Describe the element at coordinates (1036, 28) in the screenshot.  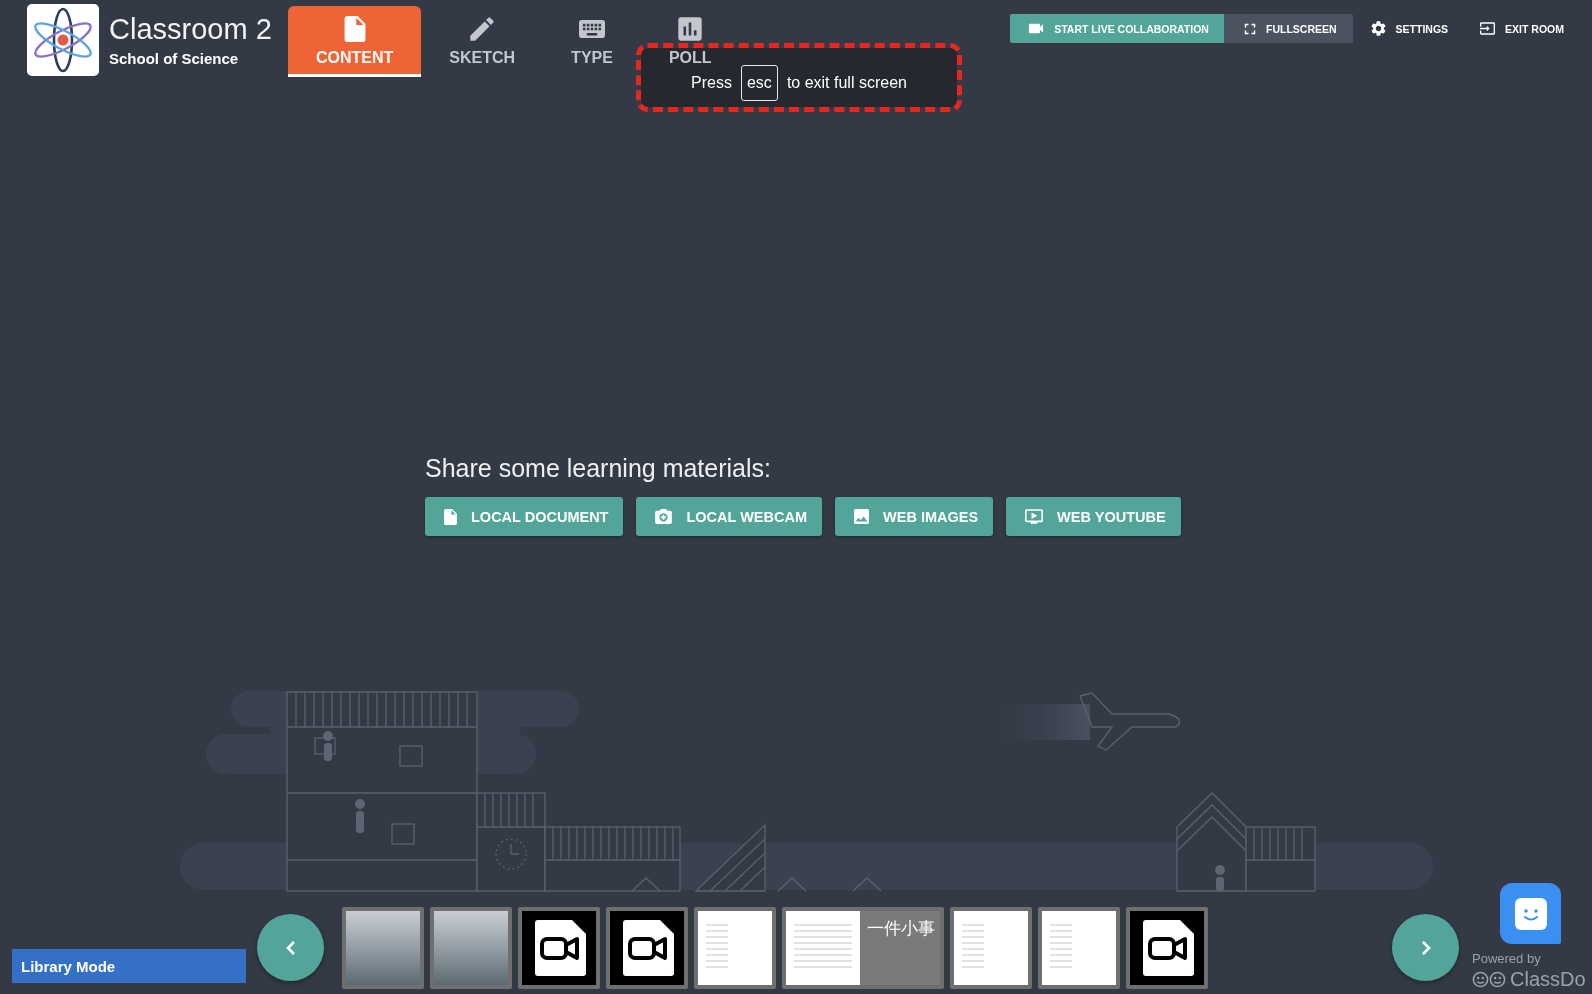
I see `video-camera-icon` at that location.